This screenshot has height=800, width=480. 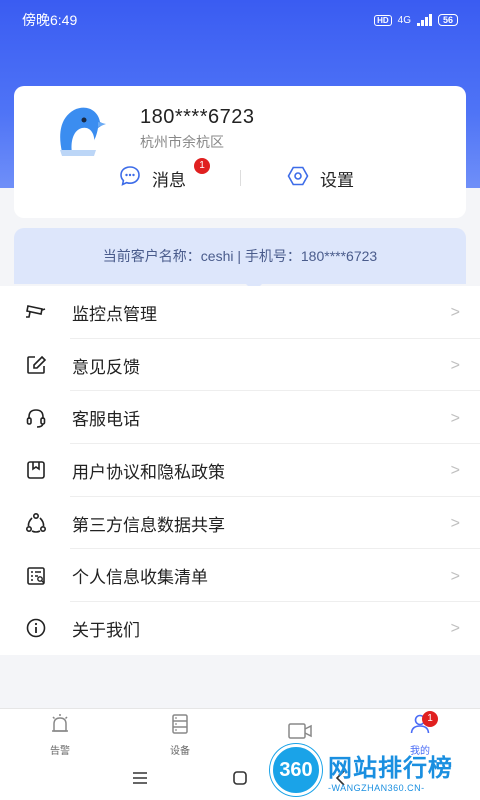 What do you see at coordinates (424, 20) in the screenshot?
I see `signal-icon` at bounding box center [424, 20].